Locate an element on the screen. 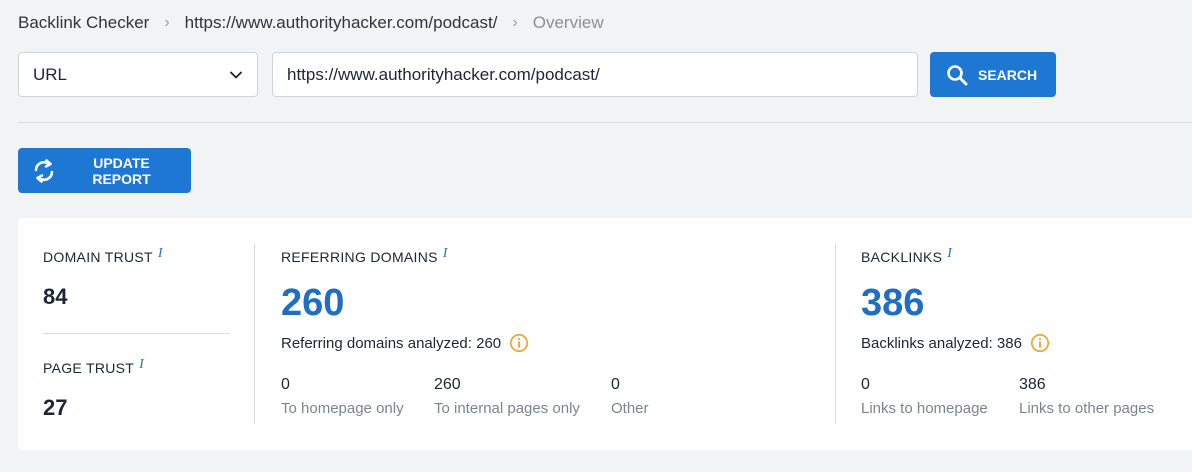 The height and width of the screenshot is (472, 1192). backlinks-analyzed-text: Backlinks analyzed: 386 is located at coordinates (941, 343).